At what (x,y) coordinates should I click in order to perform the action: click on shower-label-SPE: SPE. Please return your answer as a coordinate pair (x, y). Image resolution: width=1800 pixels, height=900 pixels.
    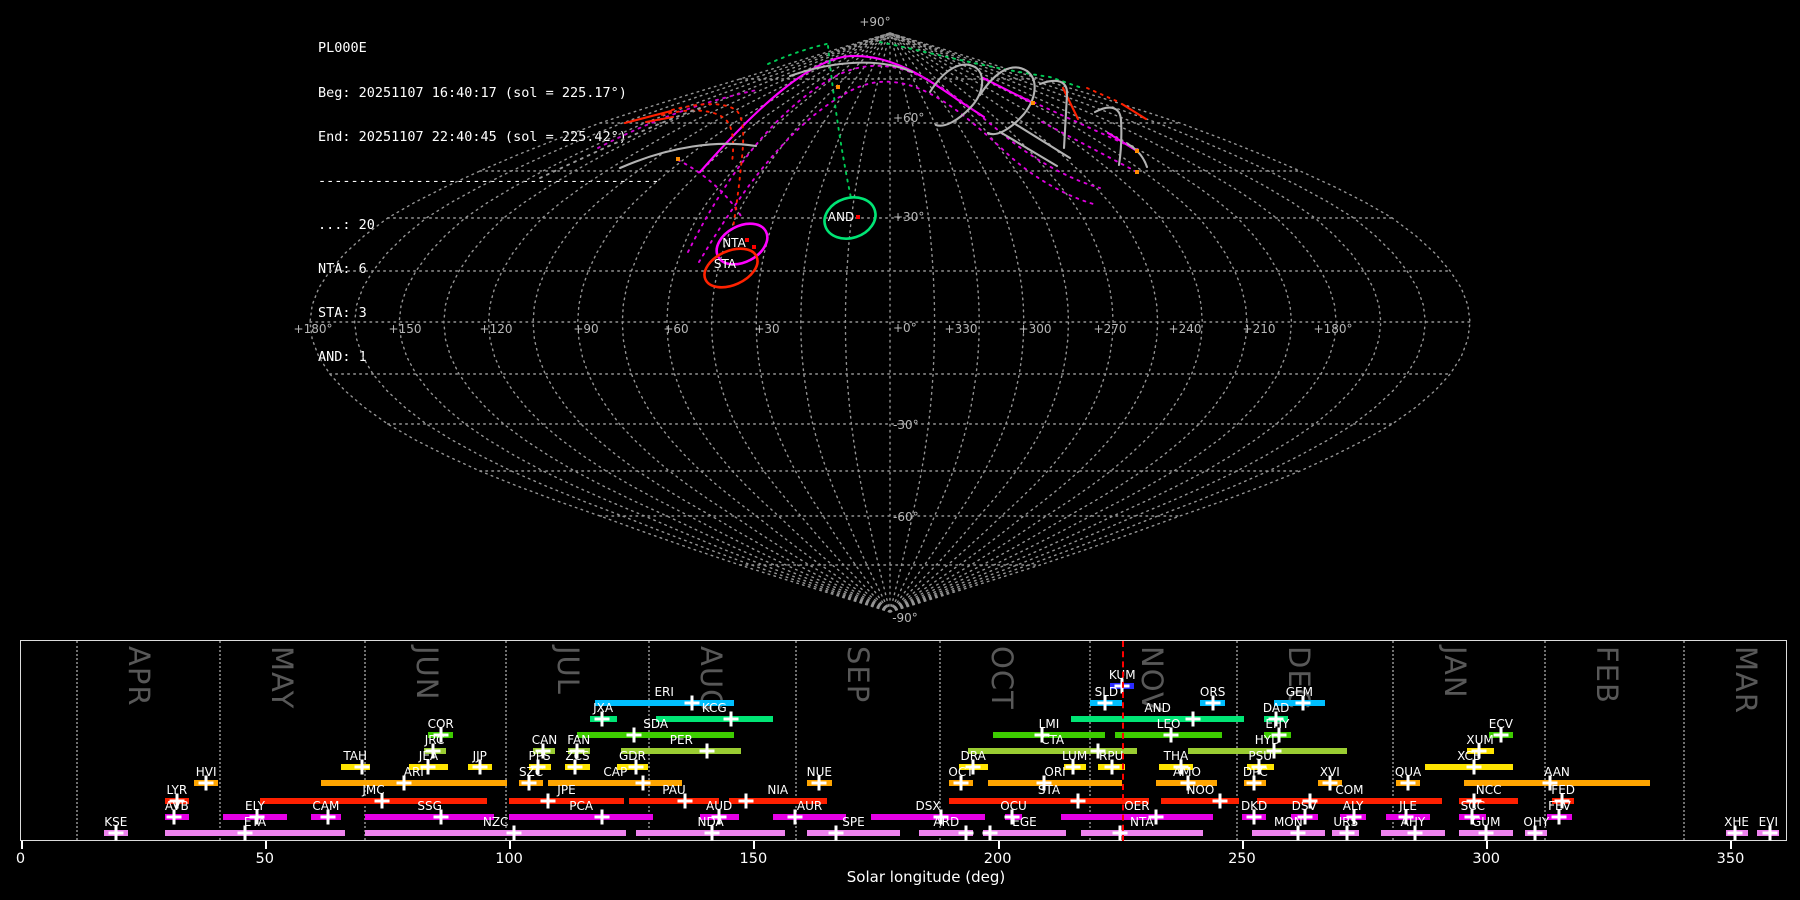
    Looking at the image, I should click on (853, 822).